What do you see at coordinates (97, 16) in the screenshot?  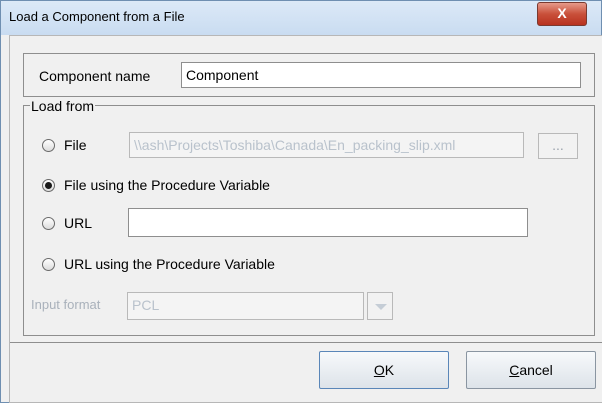 I see `window-title: Load a Component from a File` at bounding box center [97, 16].